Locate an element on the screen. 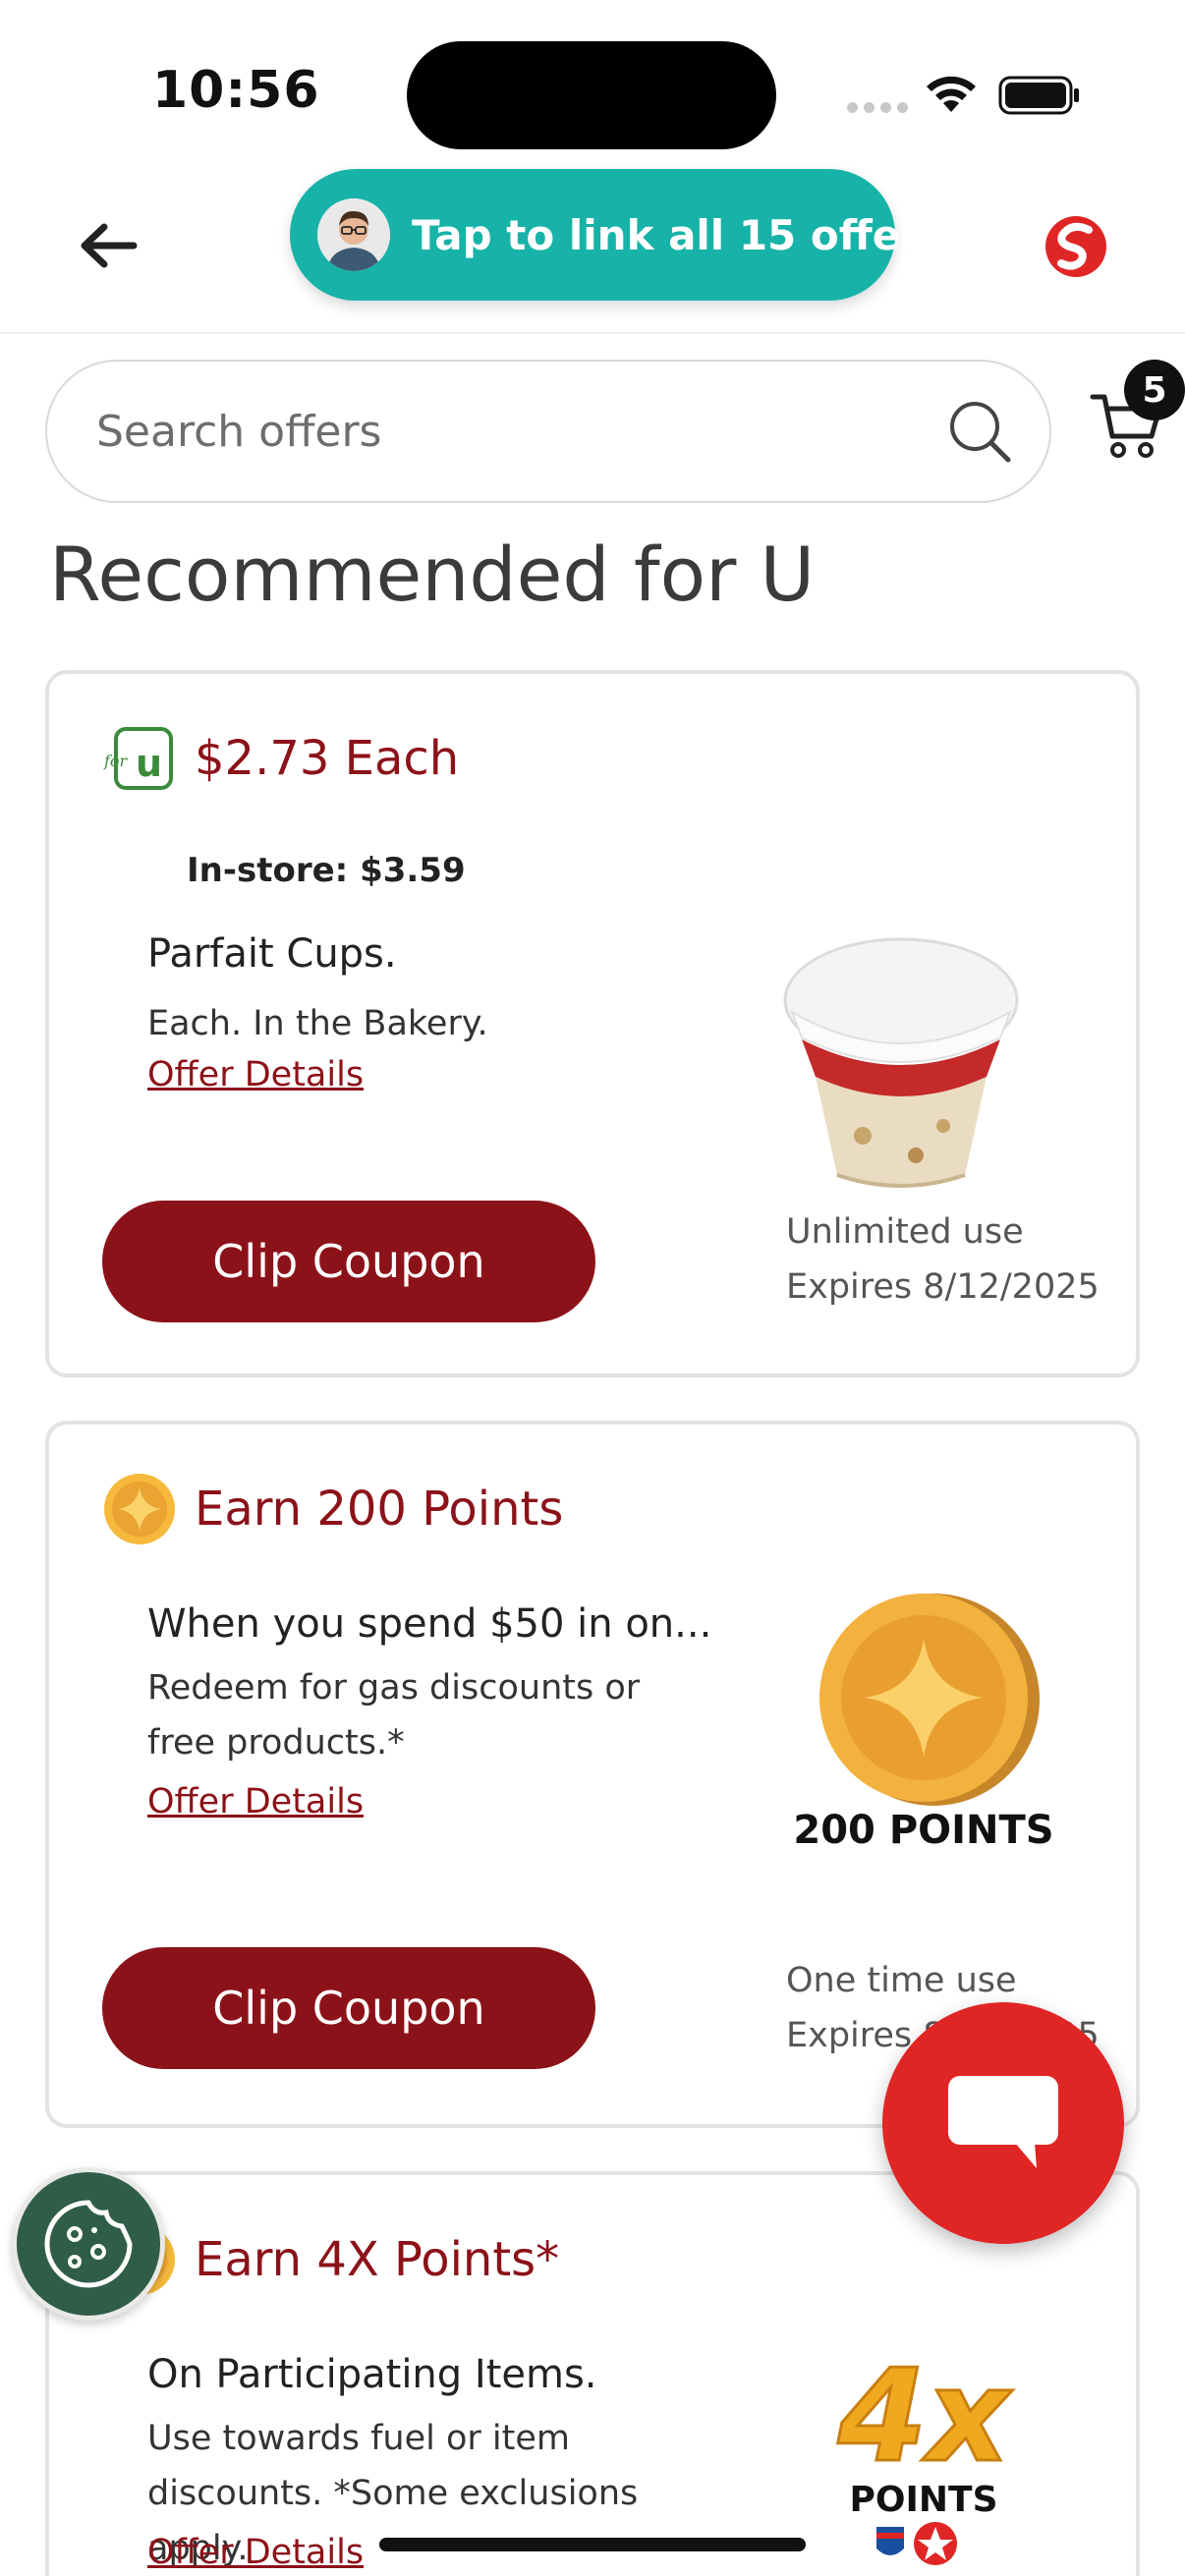  cookie-settings-button is located at coordinates (89, 2244).